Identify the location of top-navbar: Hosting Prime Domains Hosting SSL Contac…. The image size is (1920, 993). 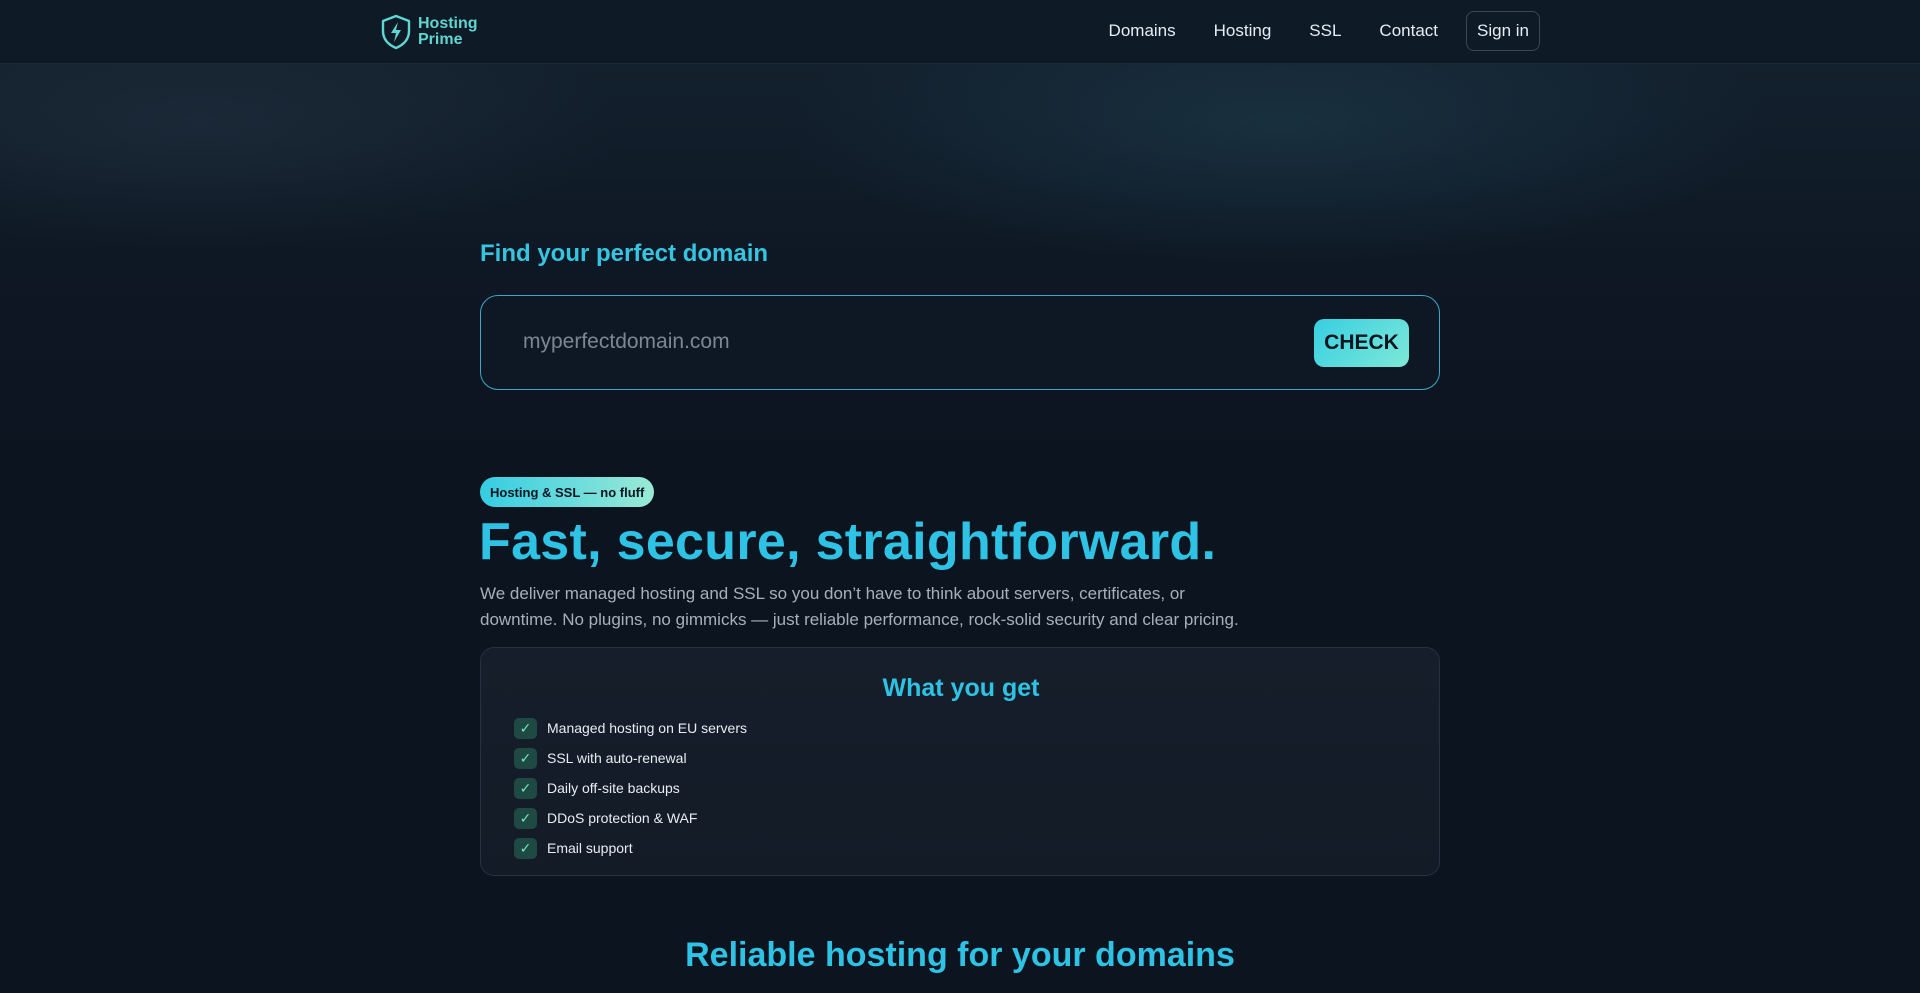
(960, 32).